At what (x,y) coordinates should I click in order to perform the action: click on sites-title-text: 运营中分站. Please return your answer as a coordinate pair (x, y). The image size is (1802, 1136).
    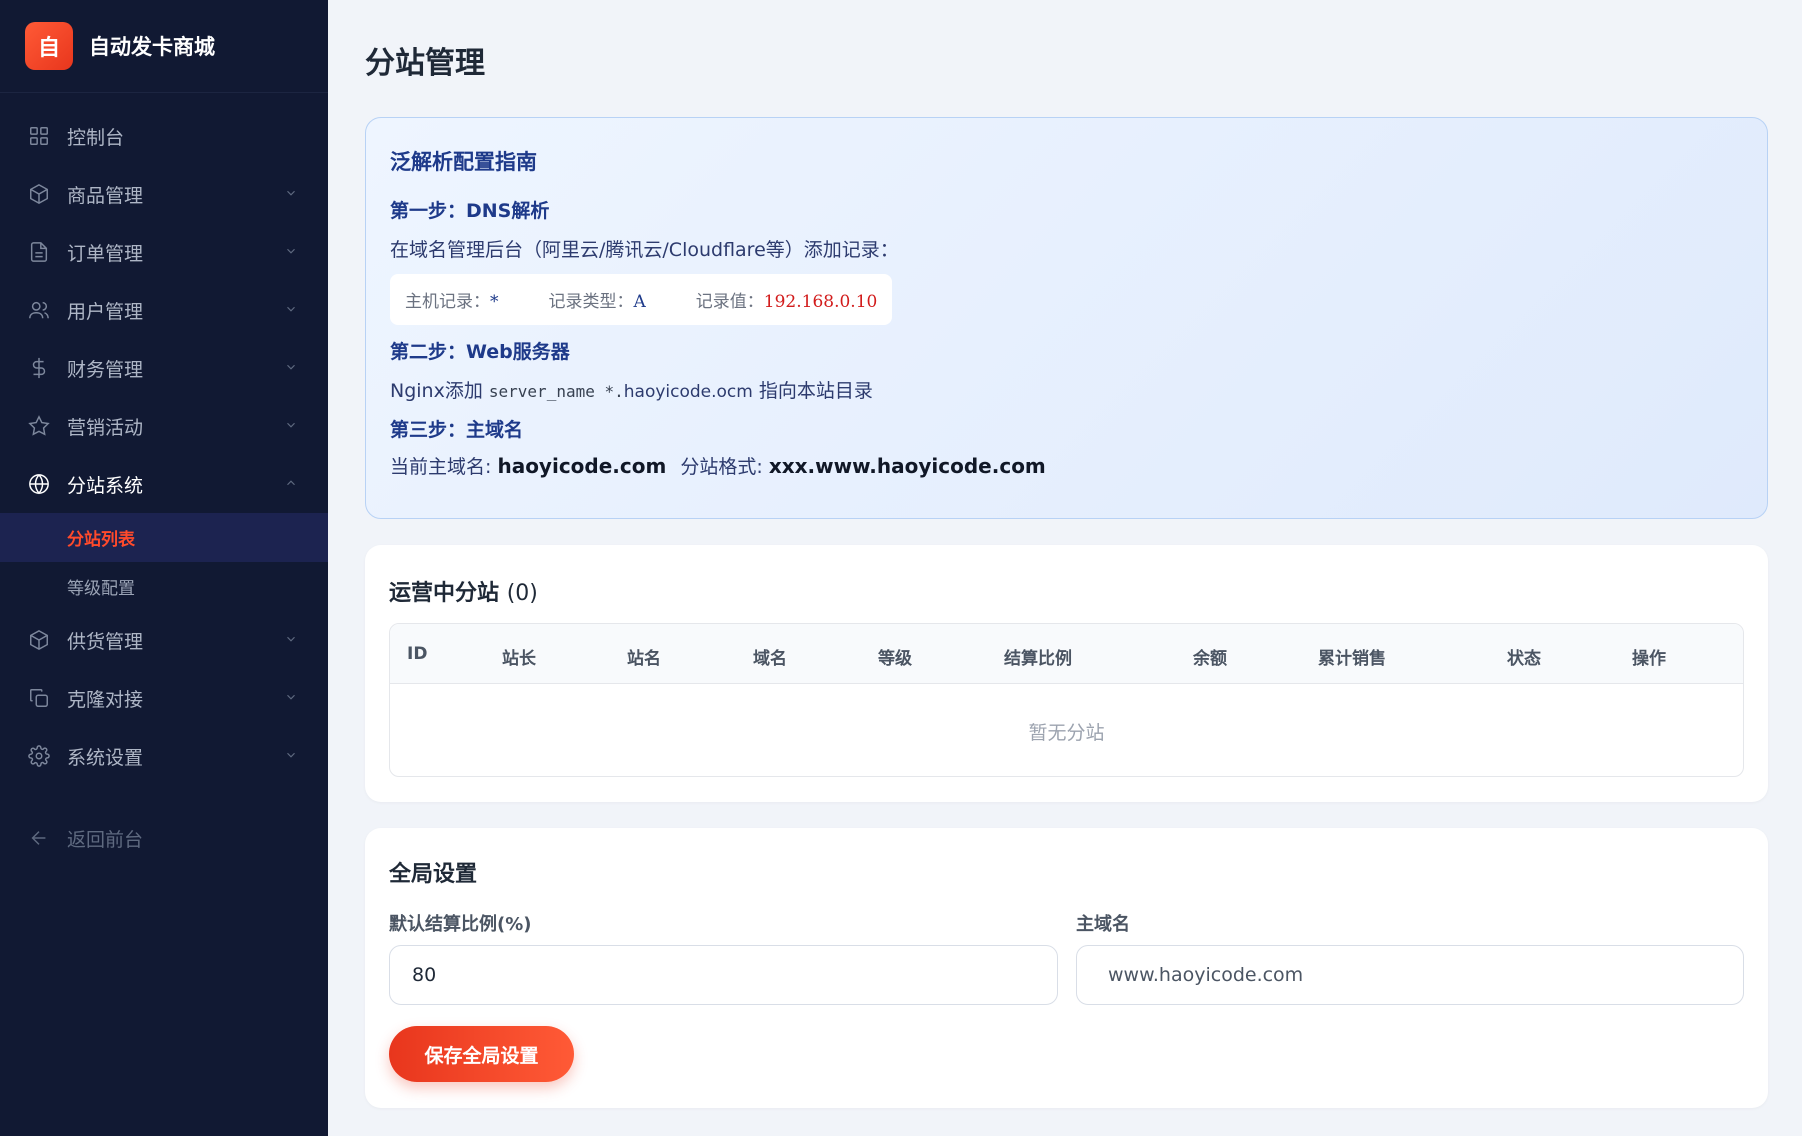
    Looking at the image, I should click on (444, 593).